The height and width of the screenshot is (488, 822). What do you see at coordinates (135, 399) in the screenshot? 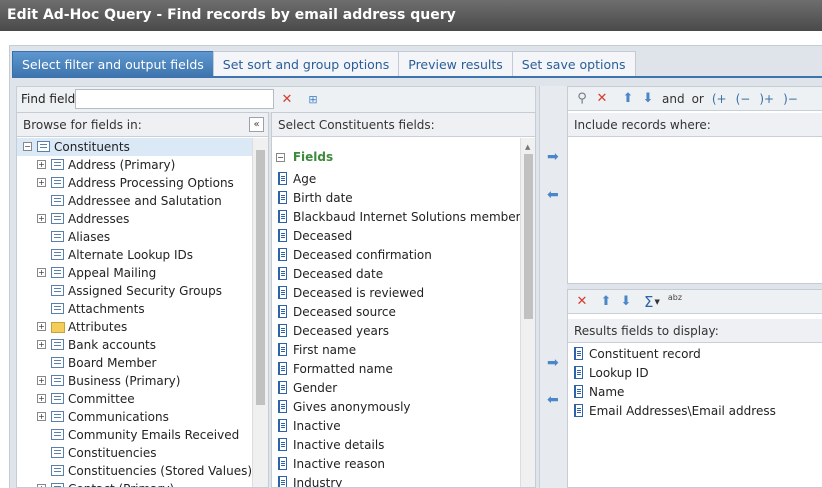
I see `tree-item: + table-icon Committee` at bounding box center [135, 399].